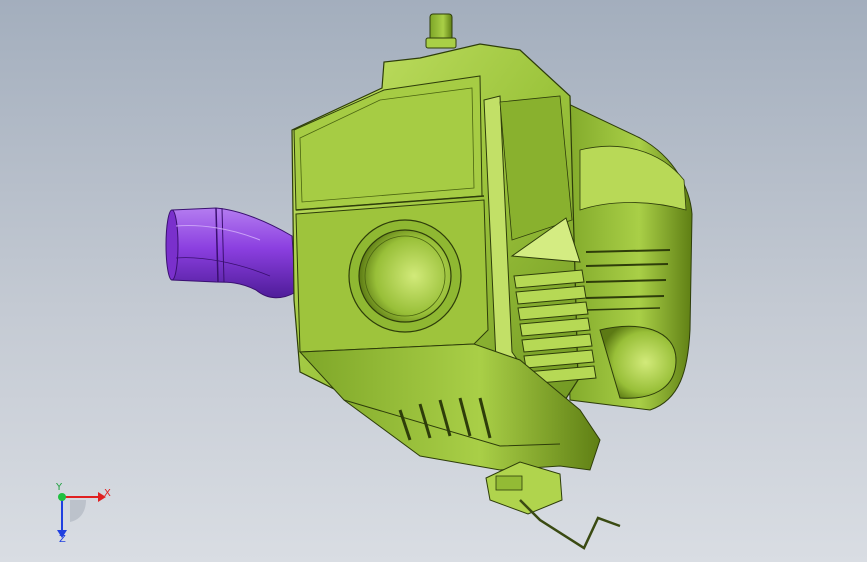 The image size is (867, 562). Describe the element at coordinates (107, 493) in the screenshot. I see `x-axis-label: X` at that location.